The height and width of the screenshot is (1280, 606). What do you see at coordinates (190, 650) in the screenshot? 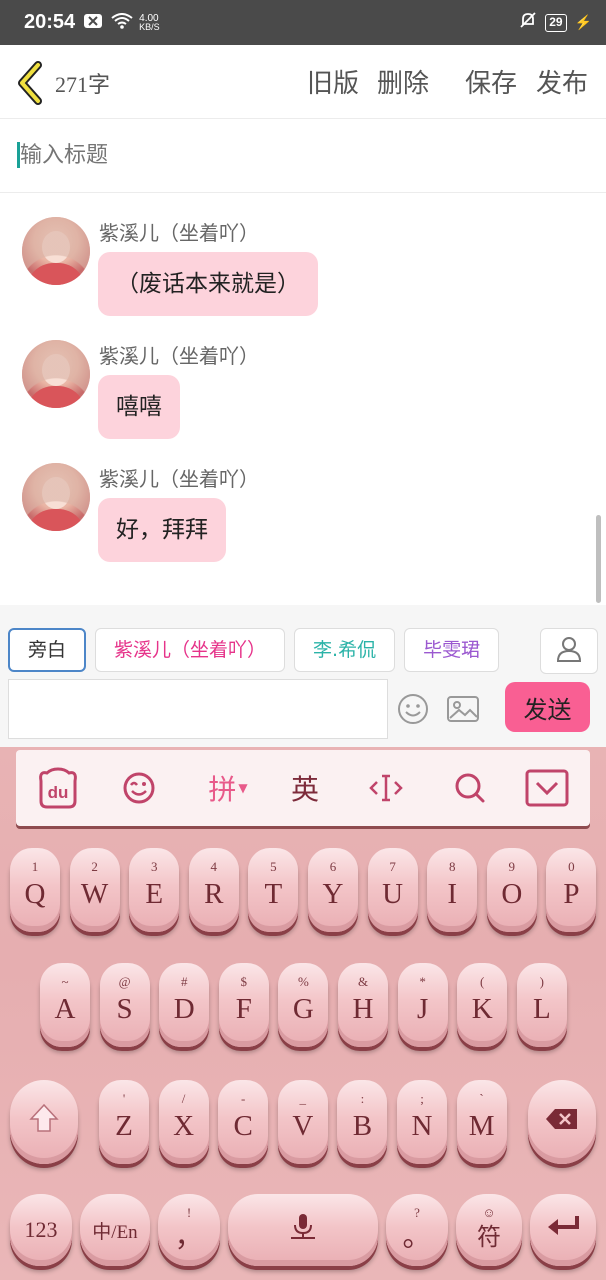
I see `role-tab-zixier: 紫溪儿（坐着吖）` at bounding box center [190, 650].